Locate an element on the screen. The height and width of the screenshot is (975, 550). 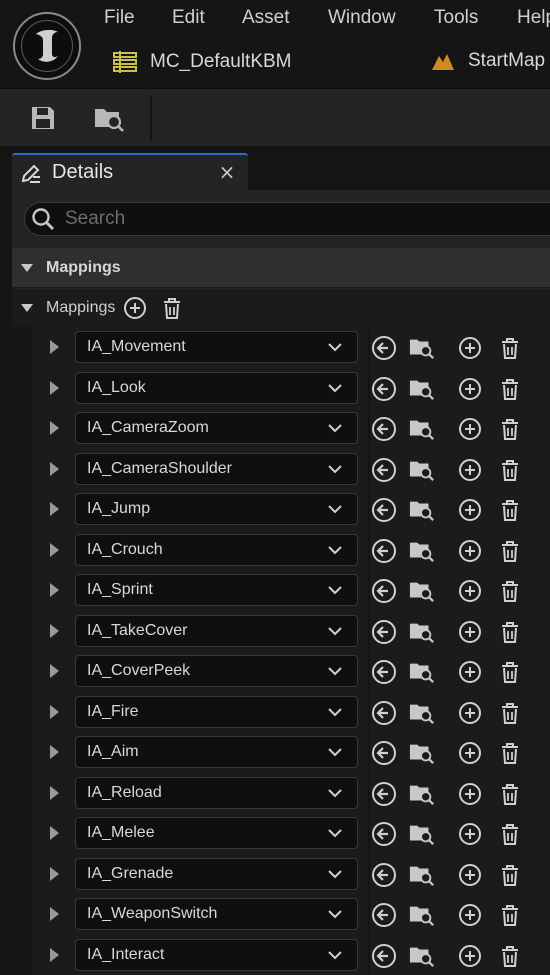
search-input: Search is located at coordinates (287, 219).